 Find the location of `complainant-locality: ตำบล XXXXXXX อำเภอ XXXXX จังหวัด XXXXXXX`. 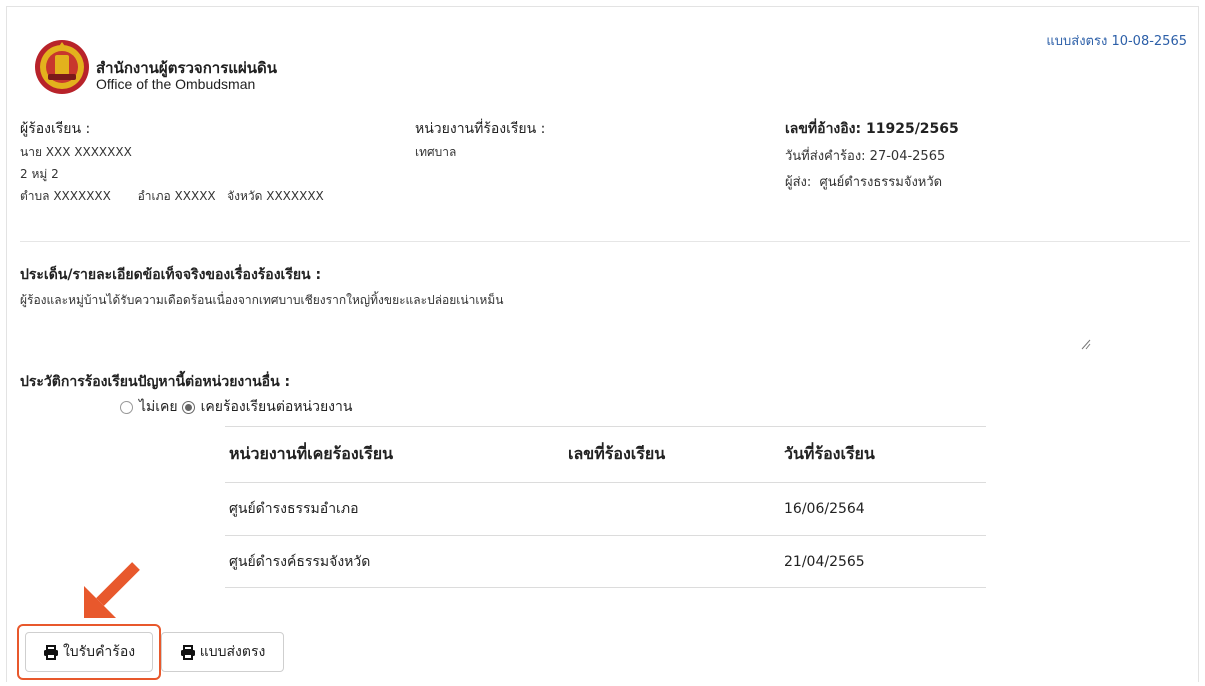

complainant-locality: ตำบล XXXXXXX อำเภอ XXXXX จังหวัด XXXXXXX is located at coordinates (172, 196).